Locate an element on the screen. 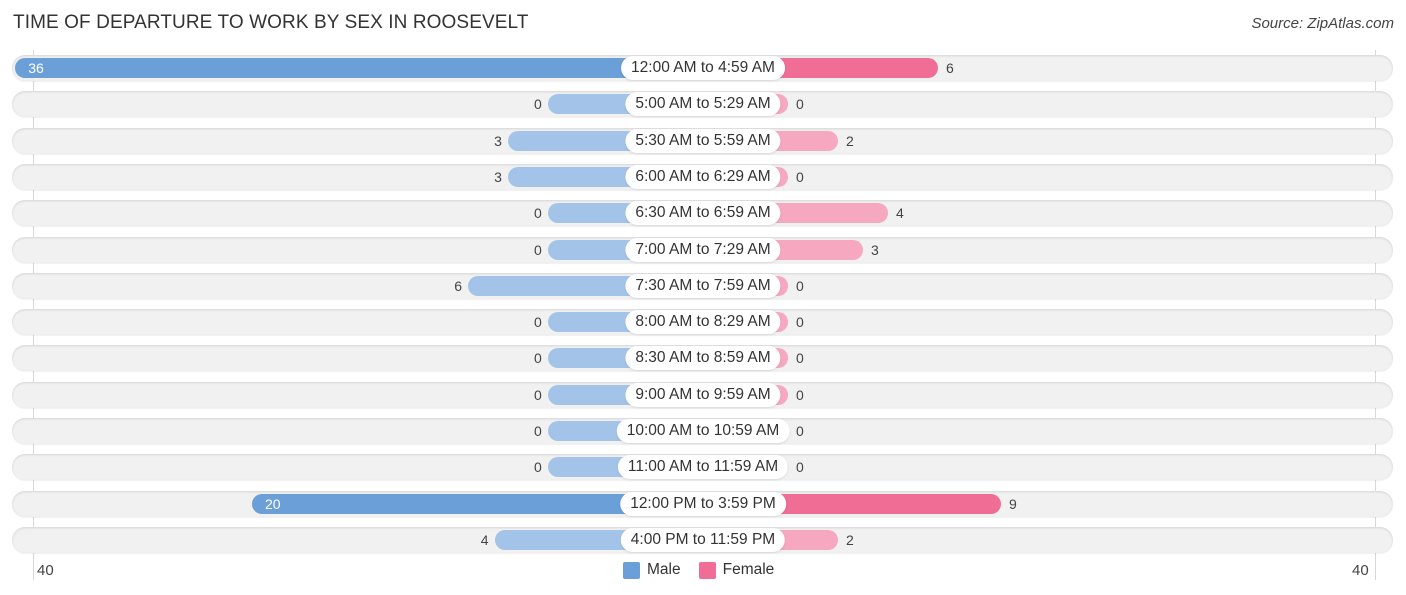 Image resolution: width=1406 pixels, height=595 pixels. value-label-female: 3 is located at coordinates (875, 249).